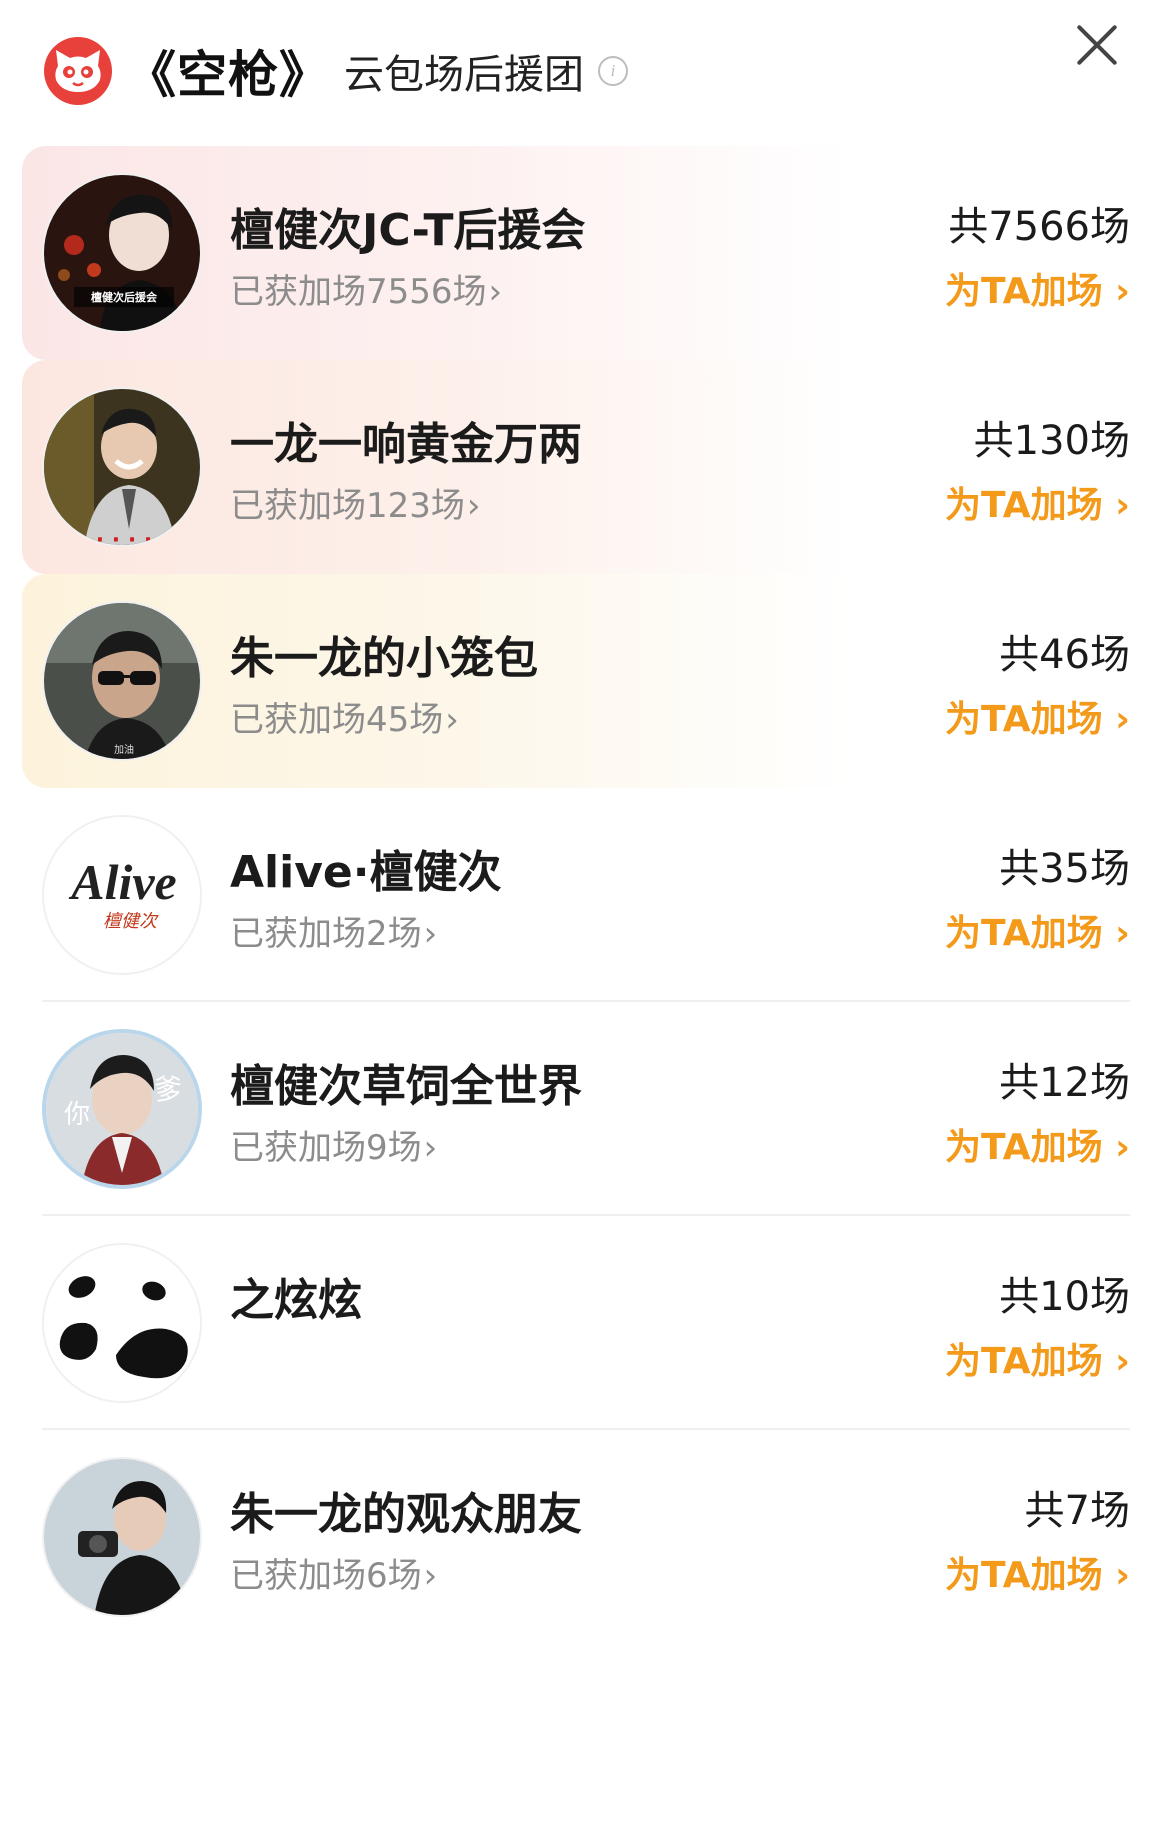 The height and width of the screenshot is (1834, 1170). I want to click on person-photo-icon: · · · ·, so click(122, 467).